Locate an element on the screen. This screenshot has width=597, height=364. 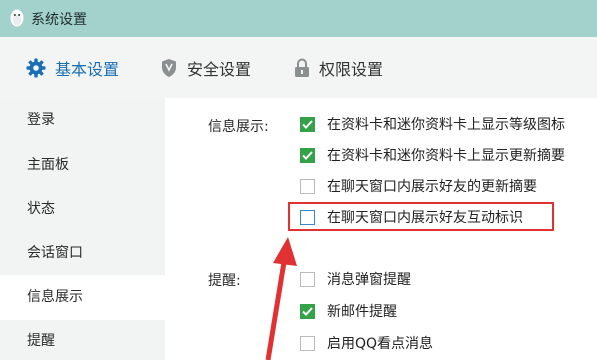
option-label: 在资料卡和迷你资料卡上显示更新摘要 is located at coordinates (446, 156).